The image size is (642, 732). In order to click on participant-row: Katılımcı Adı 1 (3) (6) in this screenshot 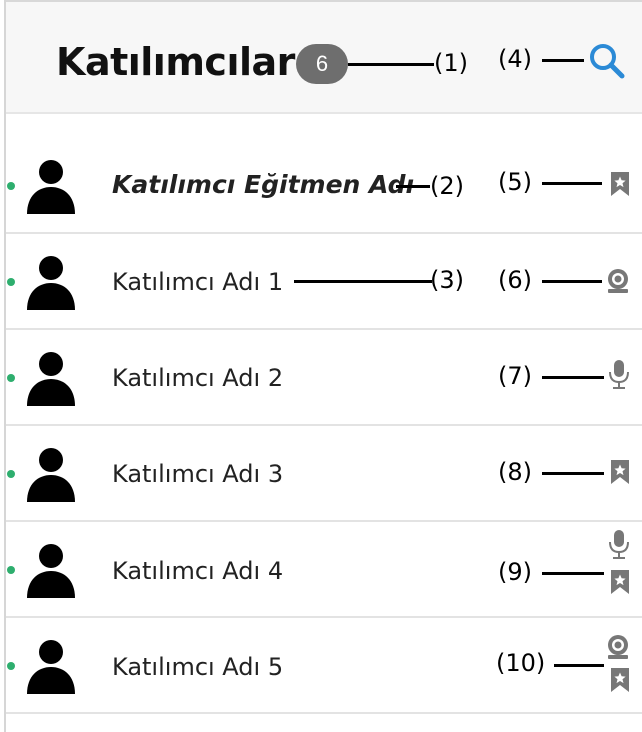, I will do `click(324, 282)`.